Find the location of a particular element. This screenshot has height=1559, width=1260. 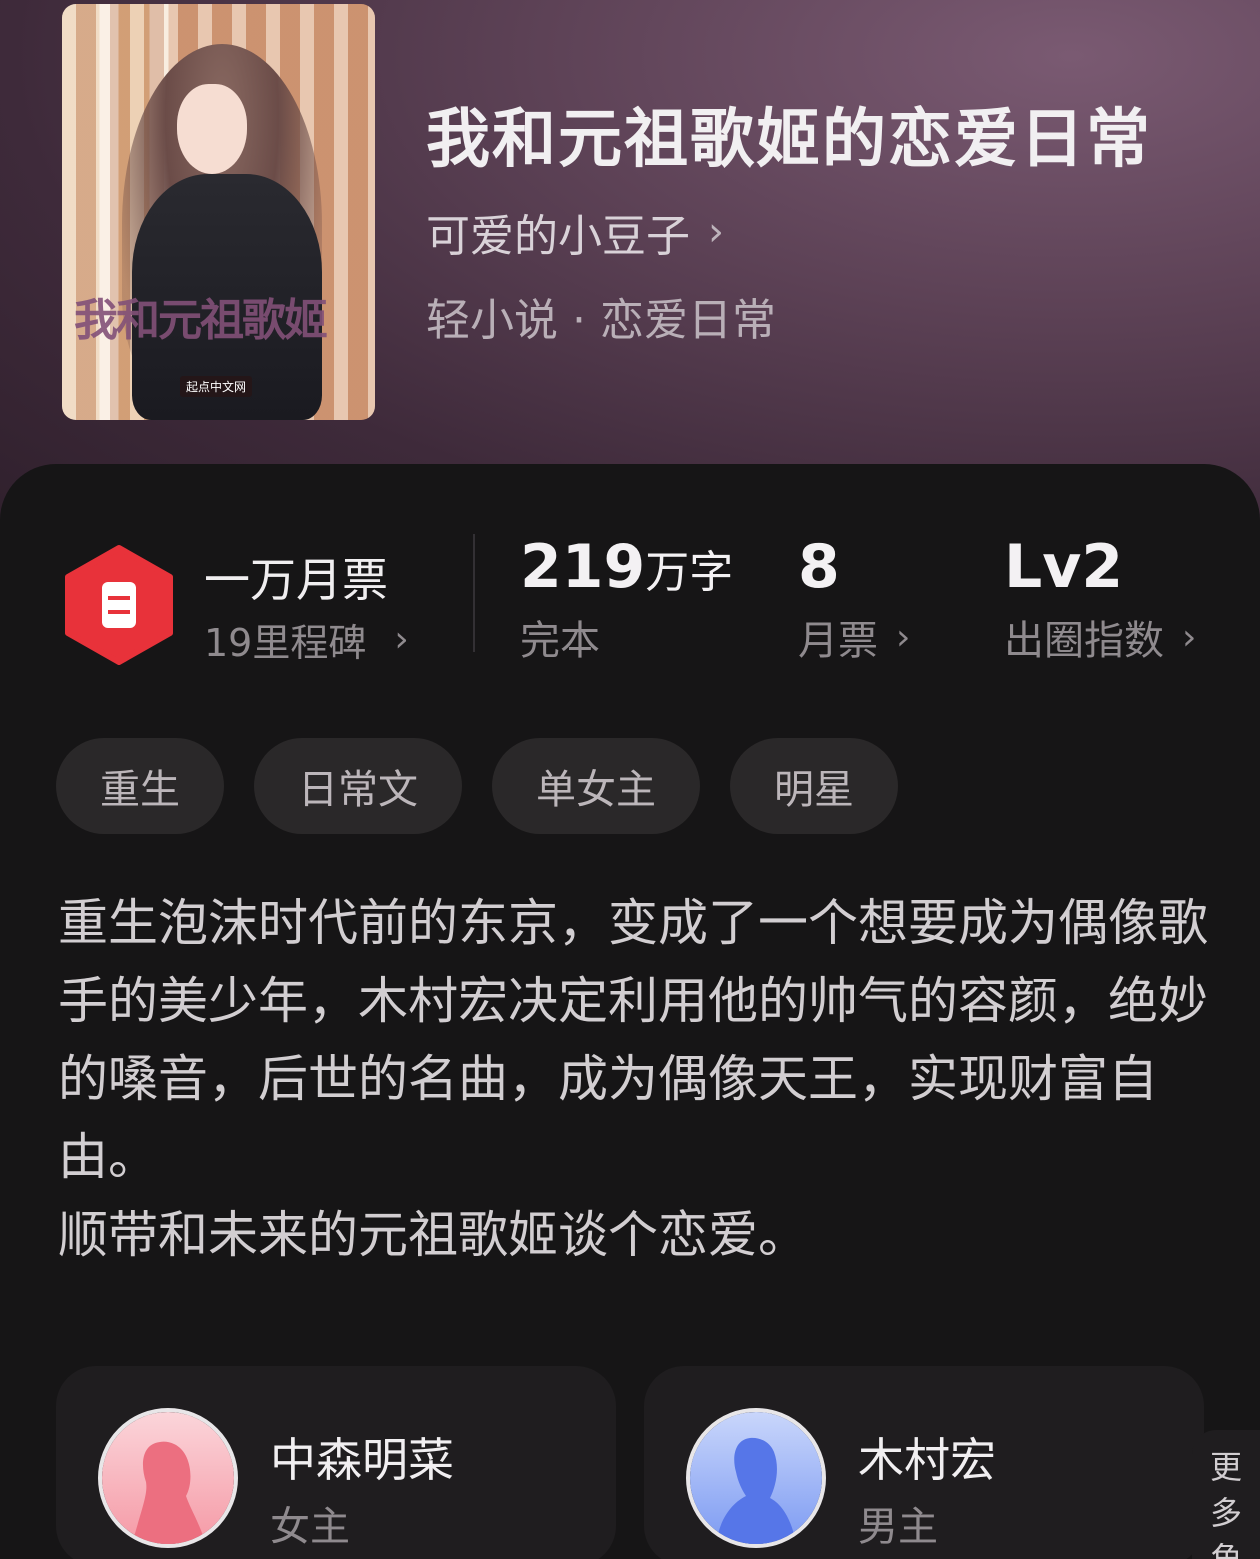

character-card: 木村宏 男主 is located at coordinates (924, 1462).